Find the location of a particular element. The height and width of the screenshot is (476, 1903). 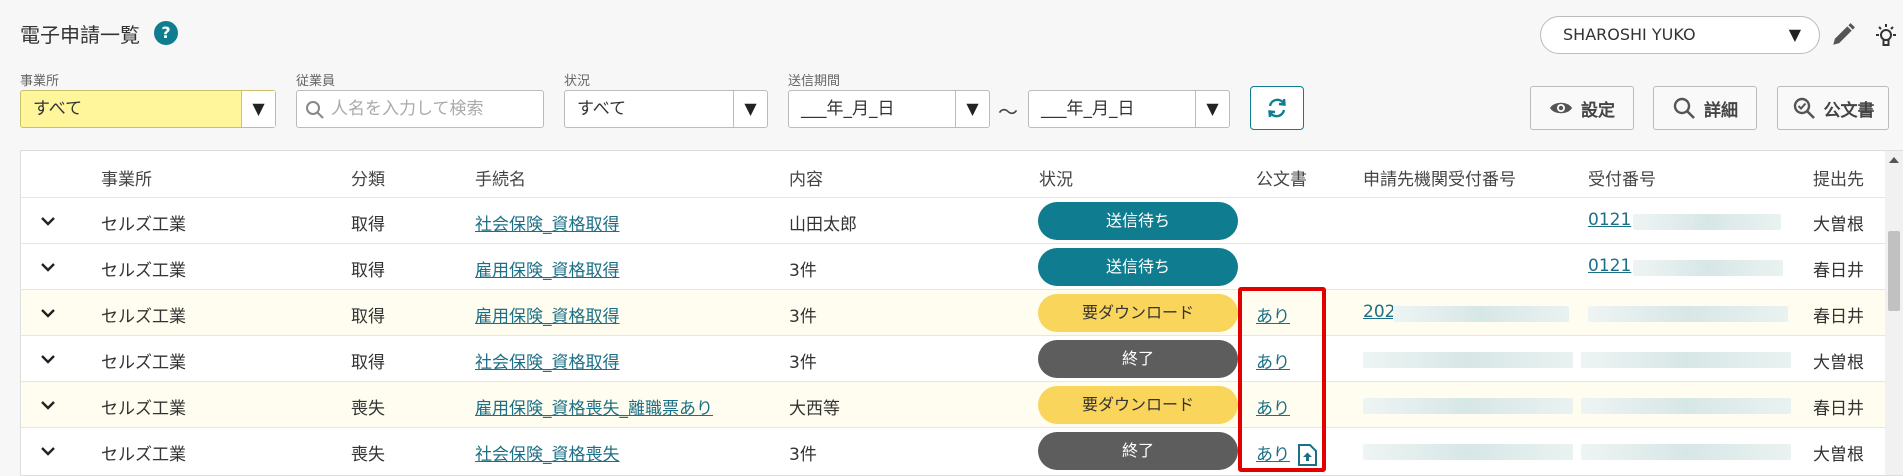

period-from-select: ___年_月_日 ▼ is located at coordinates (889, 109).